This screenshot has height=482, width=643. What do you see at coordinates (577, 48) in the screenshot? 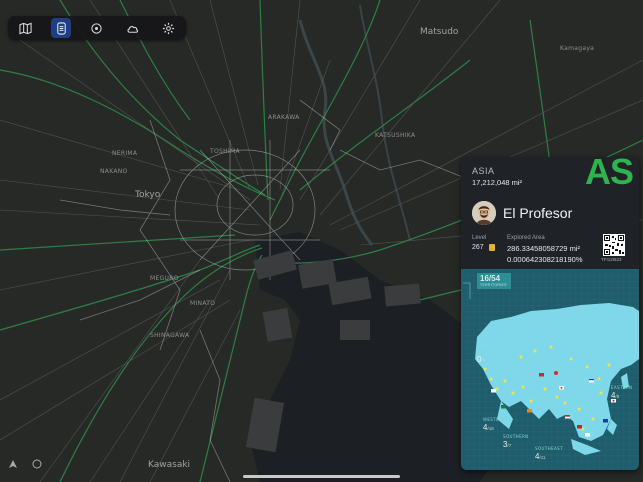
I see `map-label-kamagaya: Kamagaya` at bounding box center [577, 48].